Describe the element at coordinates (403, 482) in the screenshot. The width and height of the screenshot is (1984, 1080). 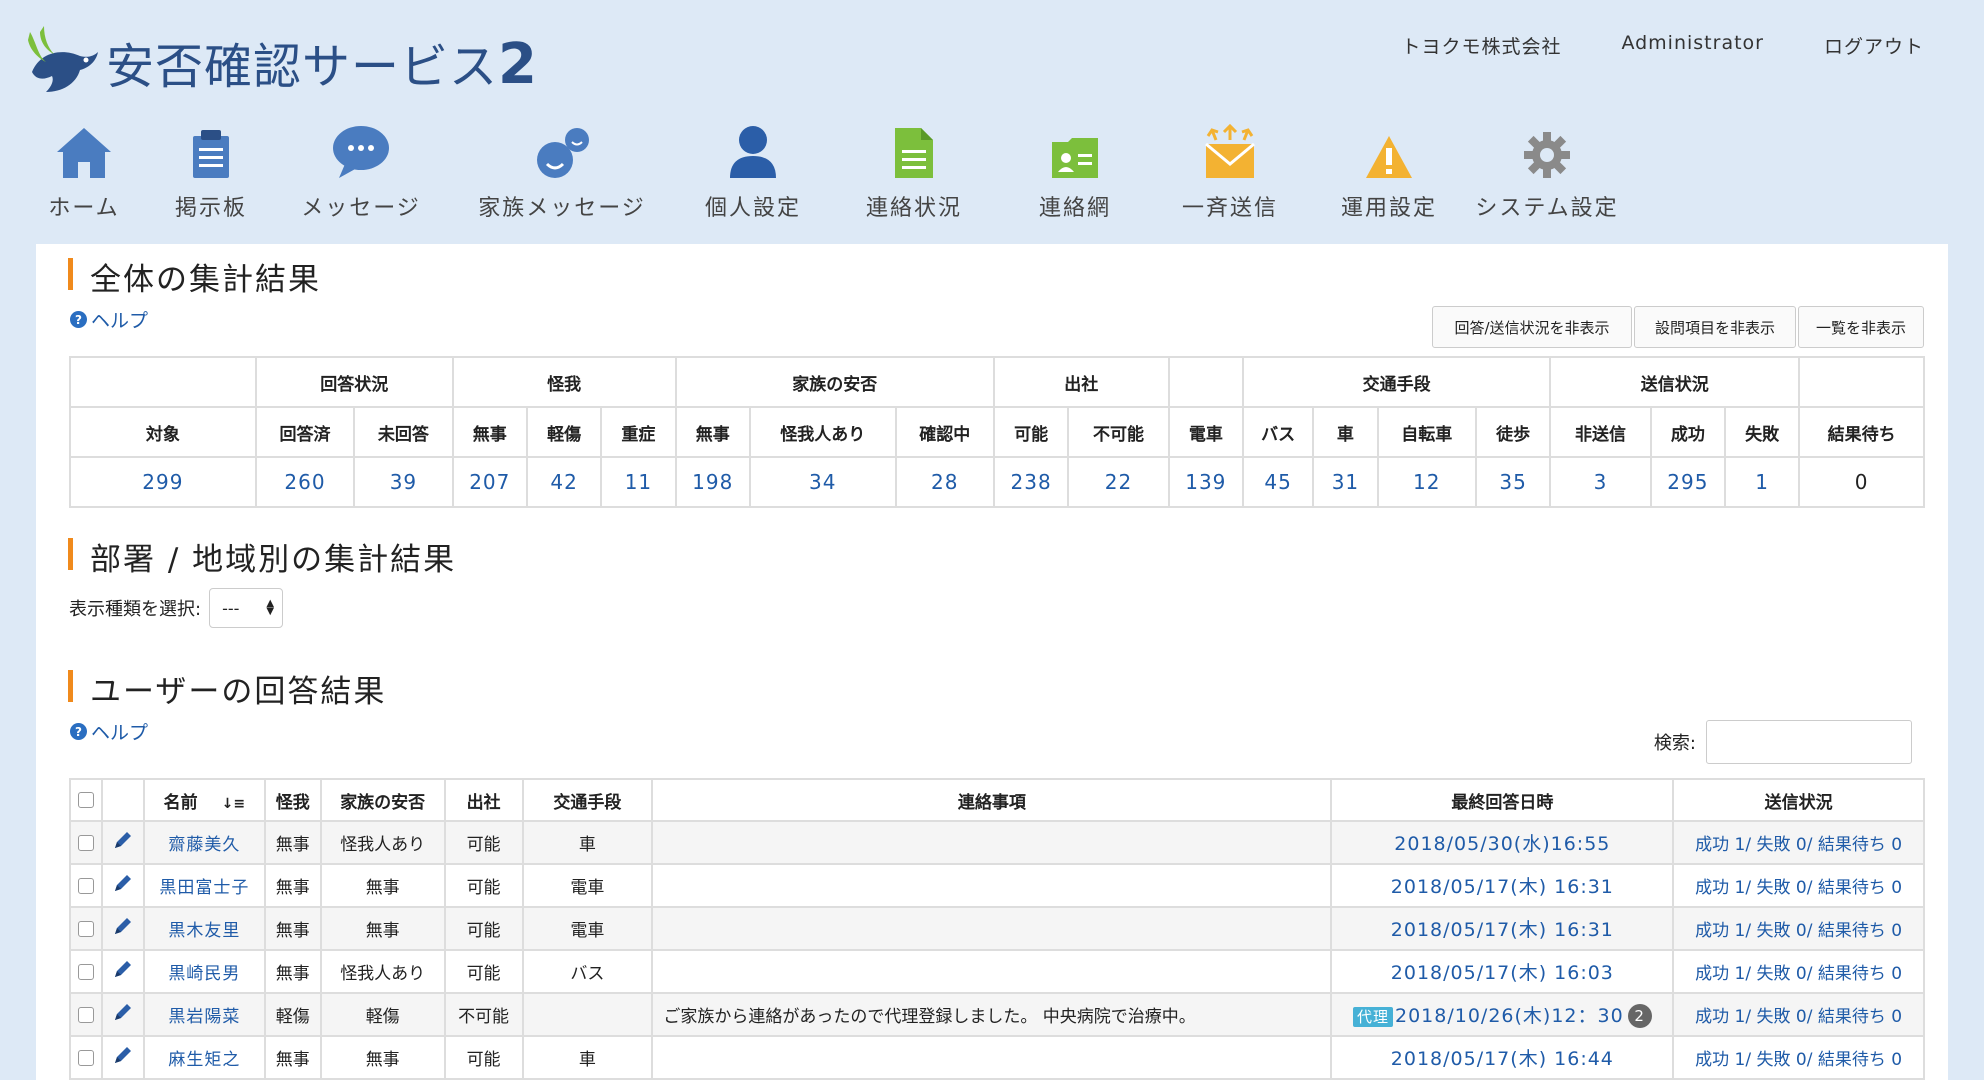
I see `summary-value-link: 39` at that location.